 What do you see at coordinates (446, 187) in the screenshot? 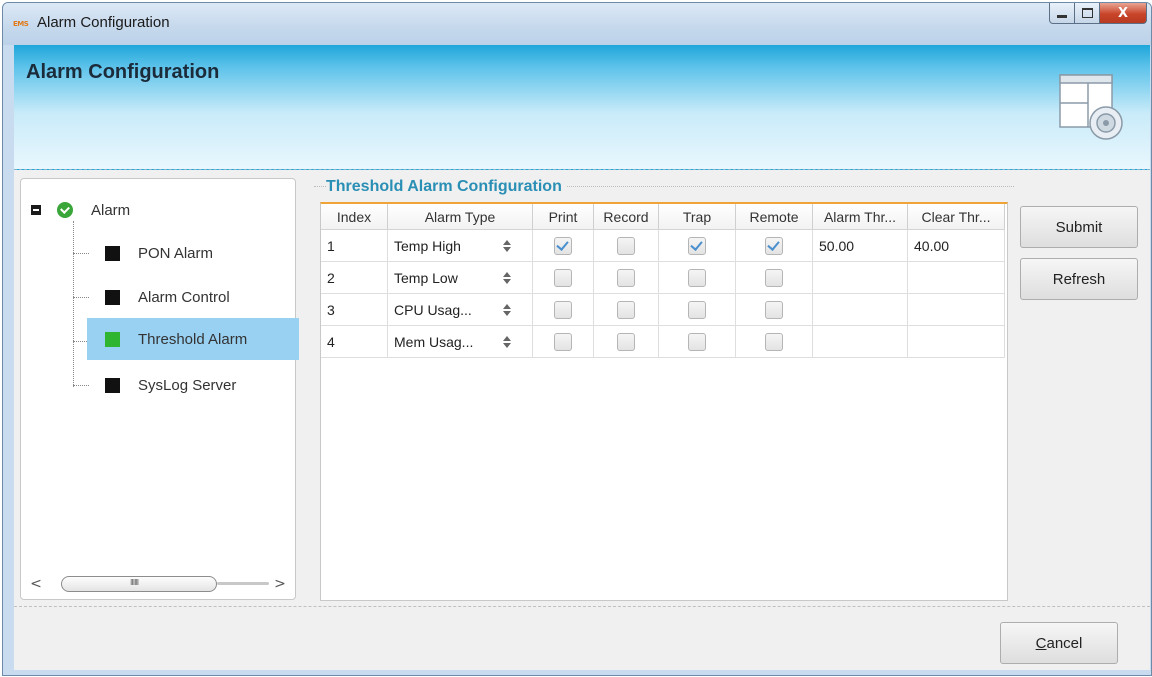
I see `group-title: Threshold Alarm Configuration` at bounding box center [446, 187].